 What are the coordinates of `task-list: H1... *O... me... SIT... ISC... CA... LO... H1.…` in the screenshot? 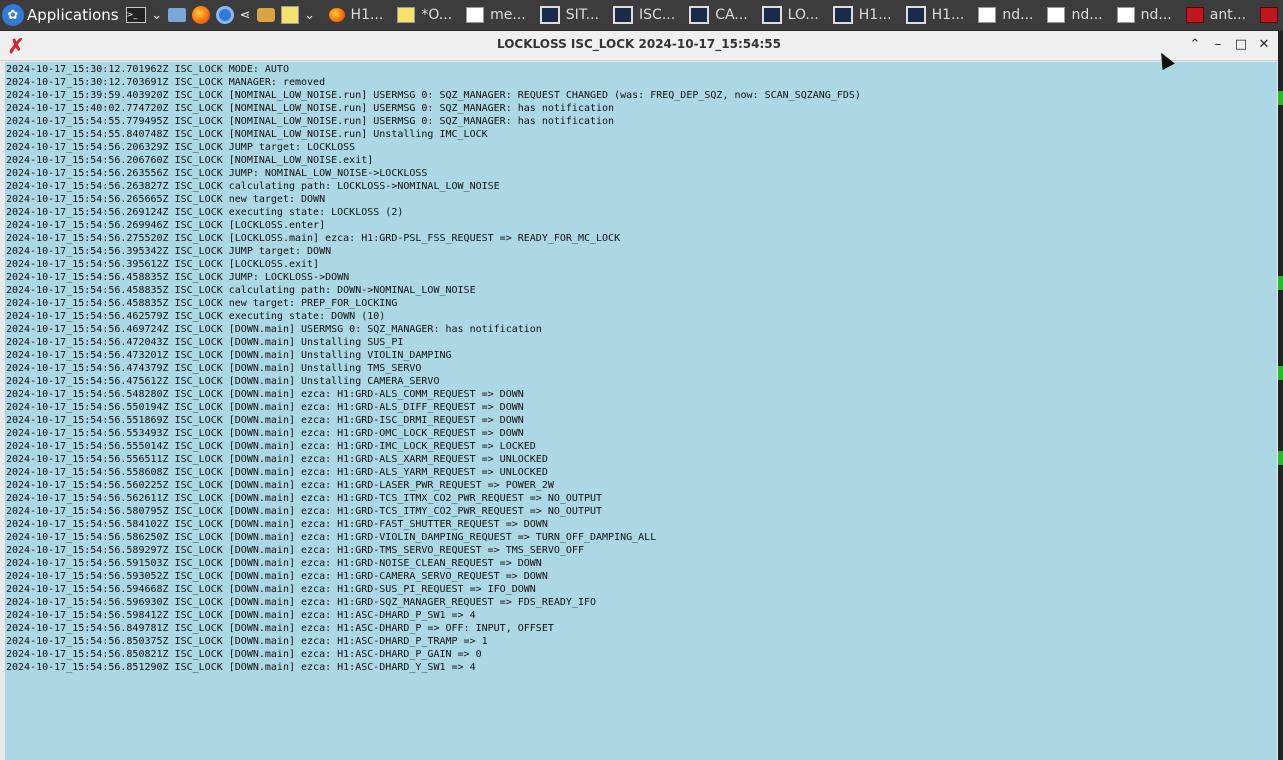 It's located at (802, 15).